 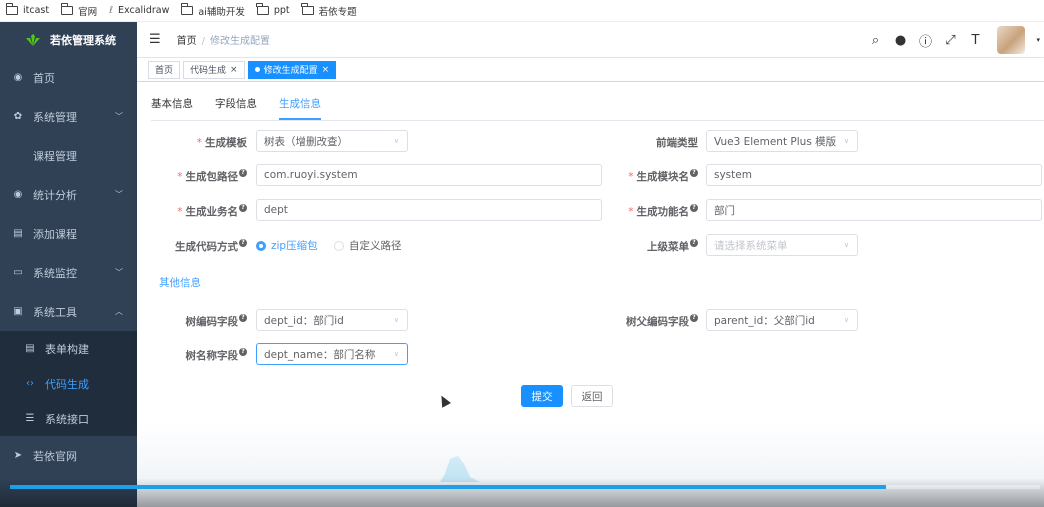 I want to click on video-overlay, so click(x=522, y=492).